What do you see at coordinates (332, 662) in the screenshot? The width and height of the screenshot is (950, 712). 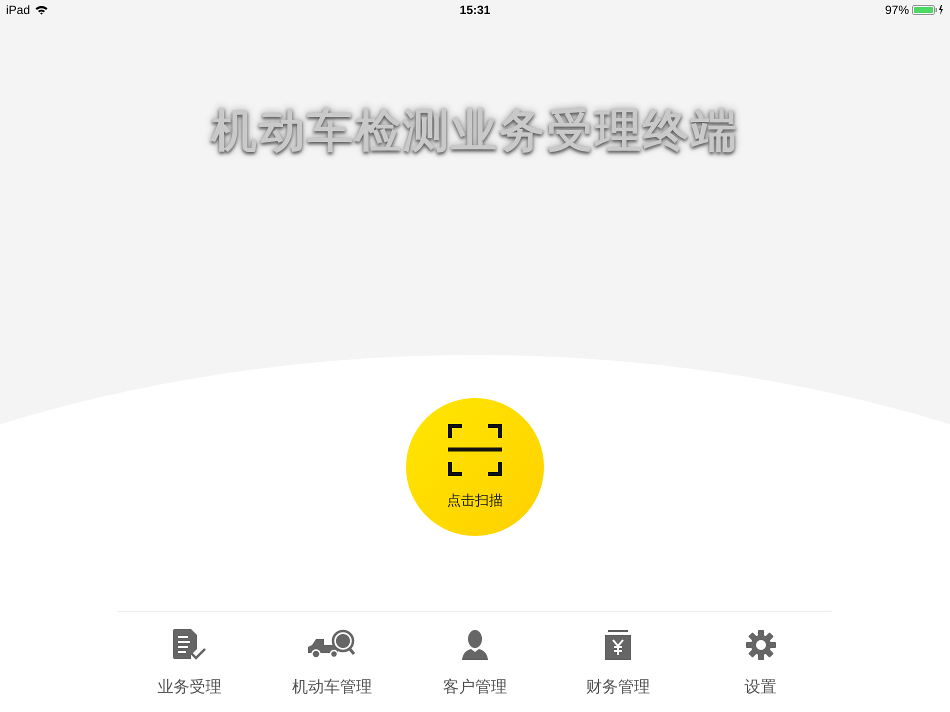 I see `tab-bar-item: 机动车管理` at bounding box center [332, 662].